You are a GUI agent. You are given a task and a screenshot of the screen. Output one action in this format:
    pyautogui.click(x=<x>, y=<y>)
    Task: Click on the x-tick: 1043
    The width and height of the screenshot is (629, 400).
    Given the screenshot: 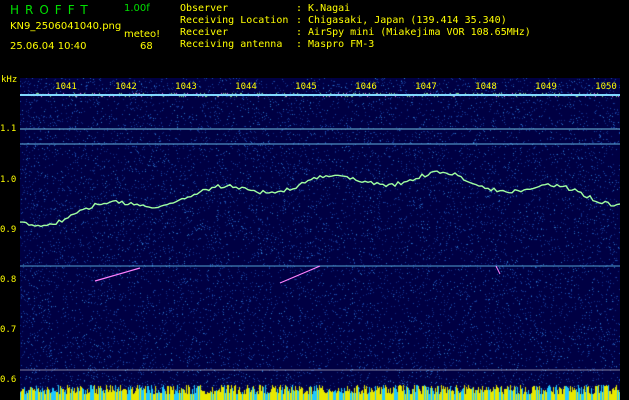 What is the action you would take?
    pyautogui.click(x=186, y=87)
    